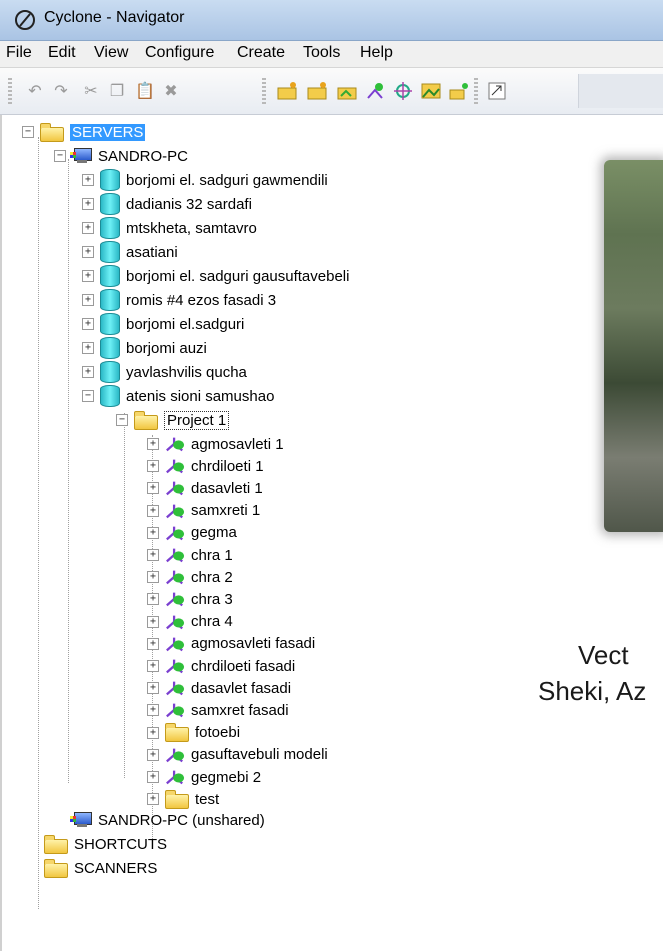 The width and height of the screenshot is (663, 951). I want to click on menu-help: Help, so click(376, 53).